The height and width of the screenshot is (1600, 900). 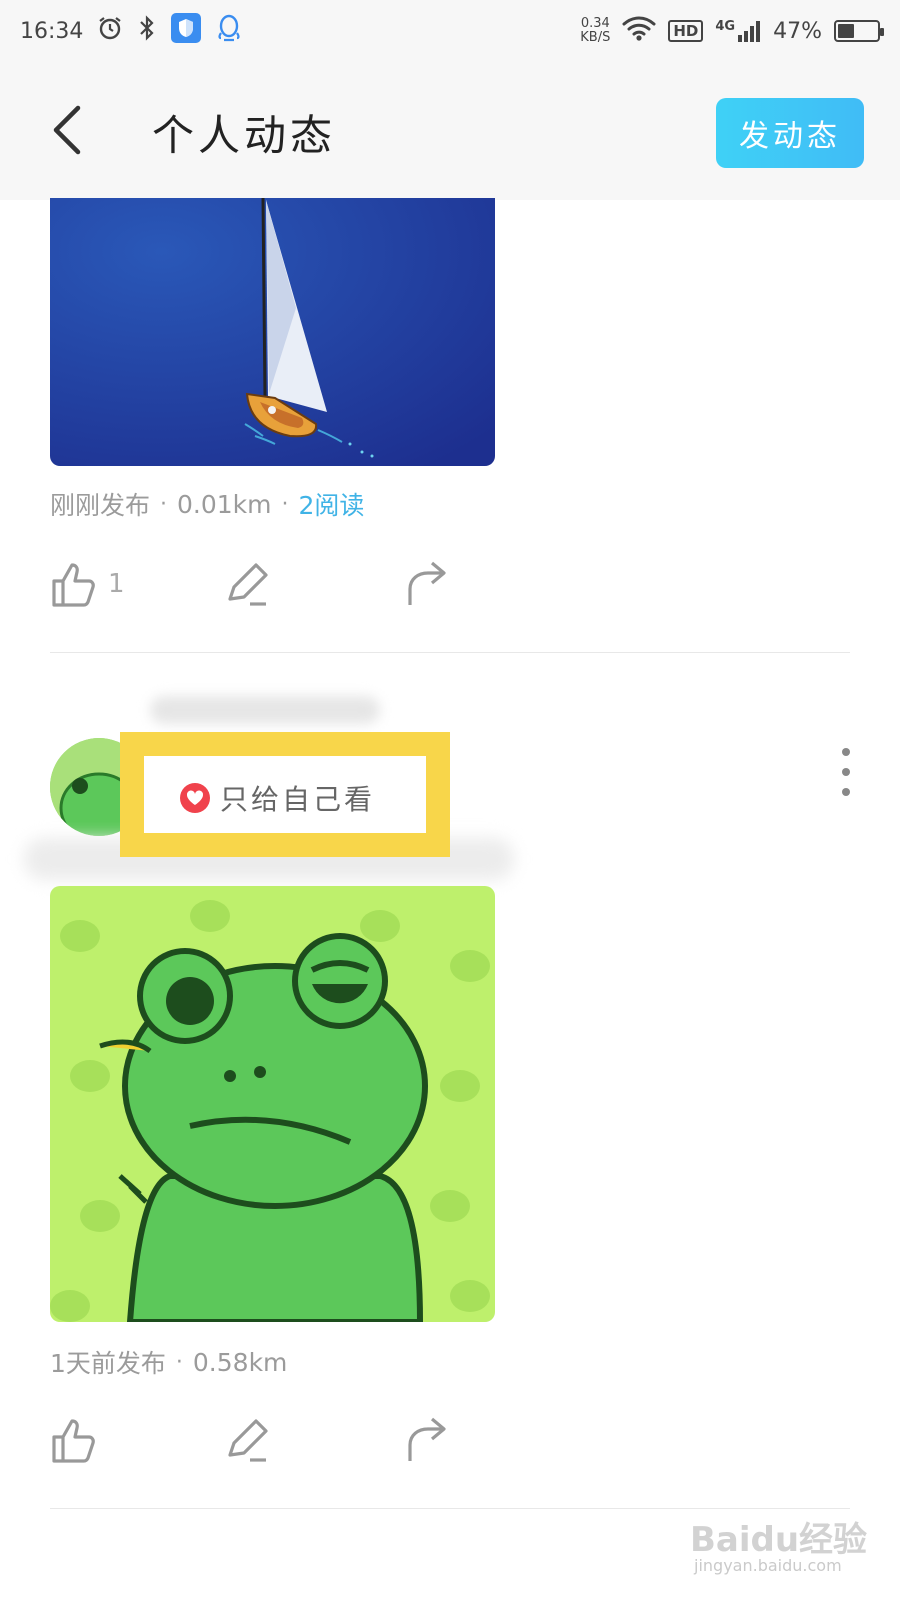 What do you see at coordinates (768, 1565) in the screenshot?
I see `watermark-url: jingyan.baidu.com` at bounding box center [768, 1565].